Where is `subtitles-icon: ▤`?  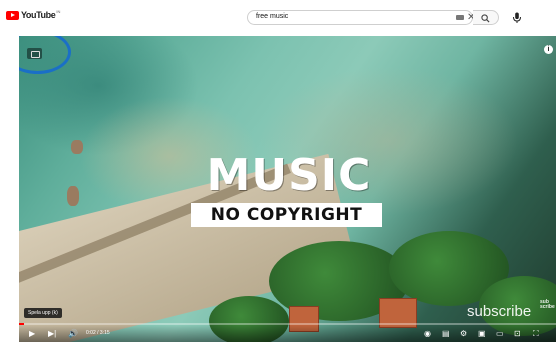
subtitles-icon: ▤ is located at coordinates (446, 333).